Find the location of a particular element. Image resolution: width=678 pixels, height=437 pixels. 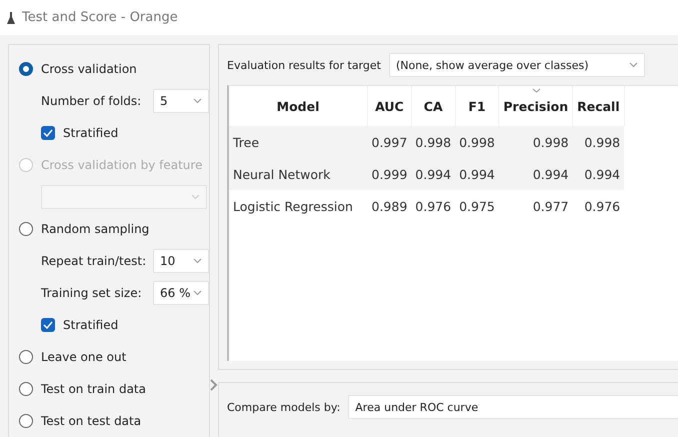

option-label: Test on train data is located at coordinates (93, 389).